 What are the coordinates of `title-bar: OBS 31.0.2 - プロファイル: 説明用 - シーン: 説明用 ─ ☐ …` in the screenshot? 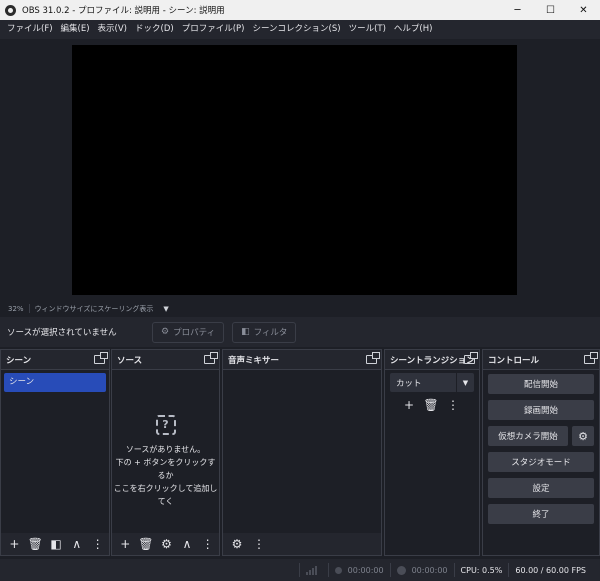 It's located at (300, 10).